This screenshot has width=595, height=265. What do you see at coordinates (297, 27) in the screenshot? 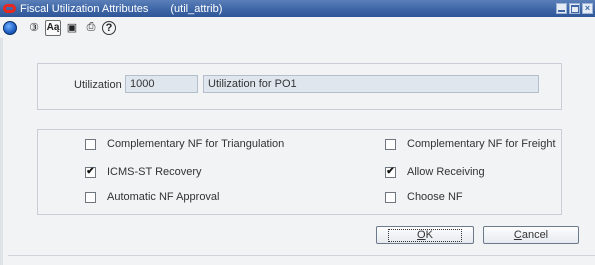
I see `toolbar: ③ Aą ▣ ⎙ ?` at bounding box center [297, 27].